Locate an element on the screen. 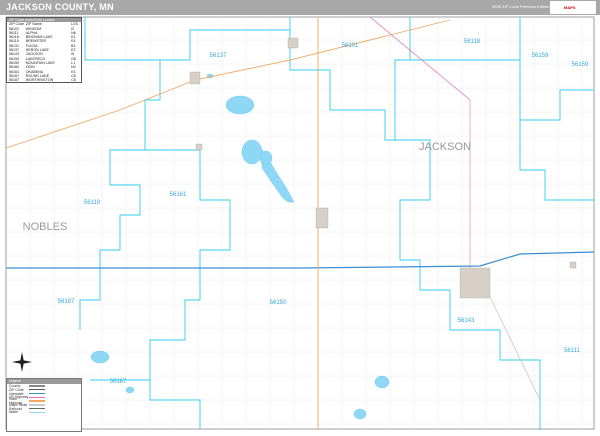 This screenshot has width=600, height=436. zip-index-row: 56187 WORTHINGTON C8 is located at coordinates (44, 80).